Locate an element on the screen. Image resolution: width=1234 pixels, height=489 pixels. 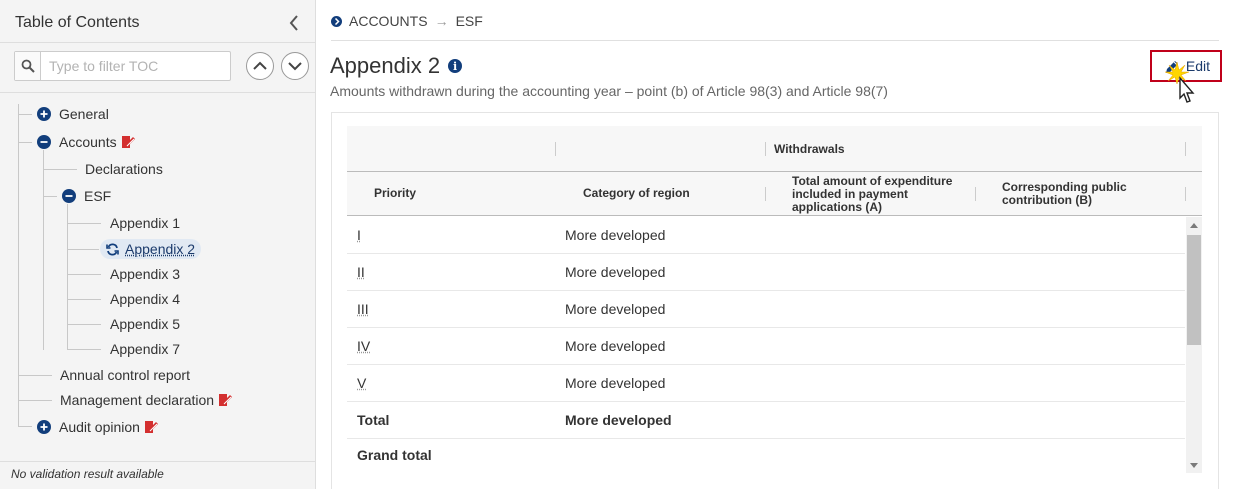
toc-item-label: Accounts is located at coordinates (88, 142).